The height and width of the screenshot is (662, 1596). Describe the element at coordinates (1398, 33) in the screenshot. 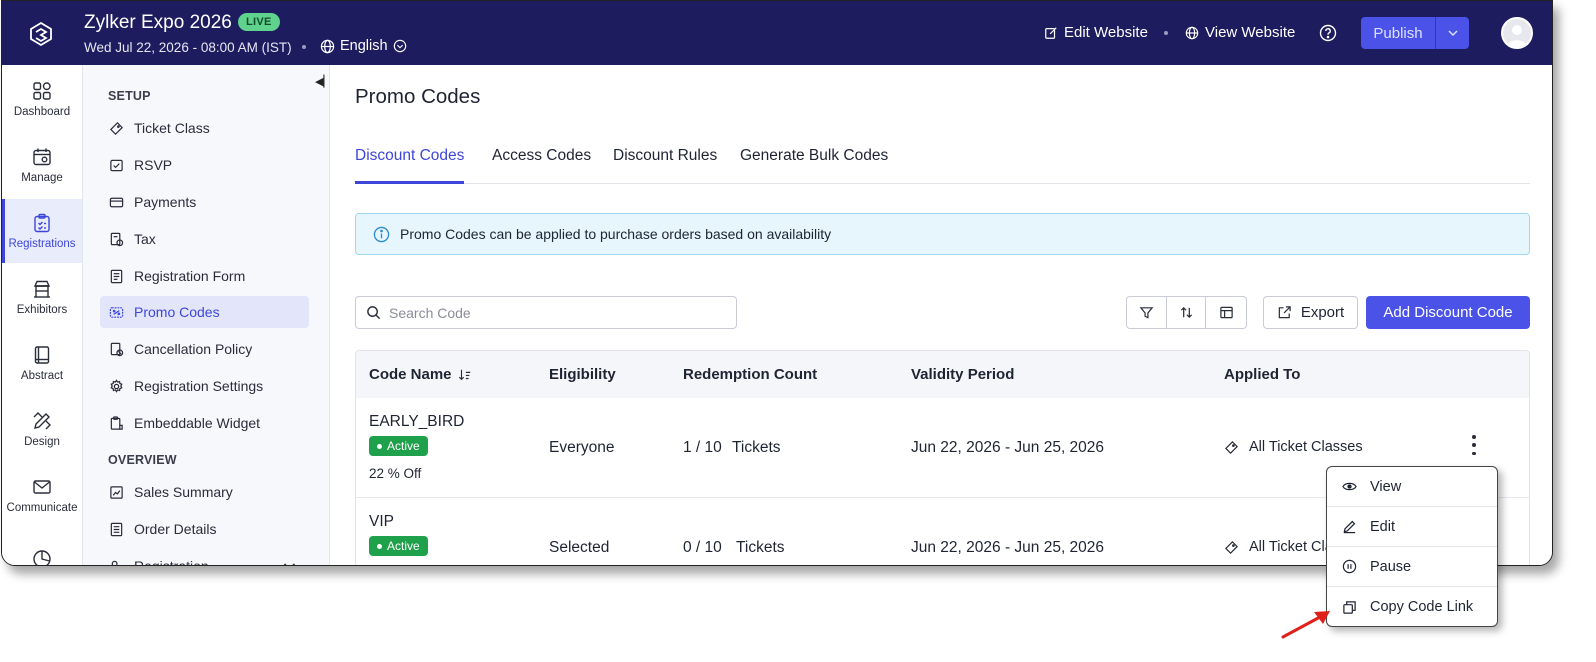

I see `publish-button: Publish` at that location.